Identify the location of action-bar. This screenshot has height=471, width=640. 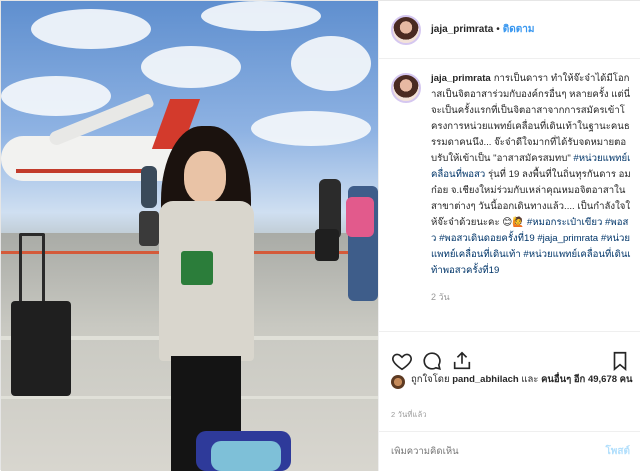
(510, 361).